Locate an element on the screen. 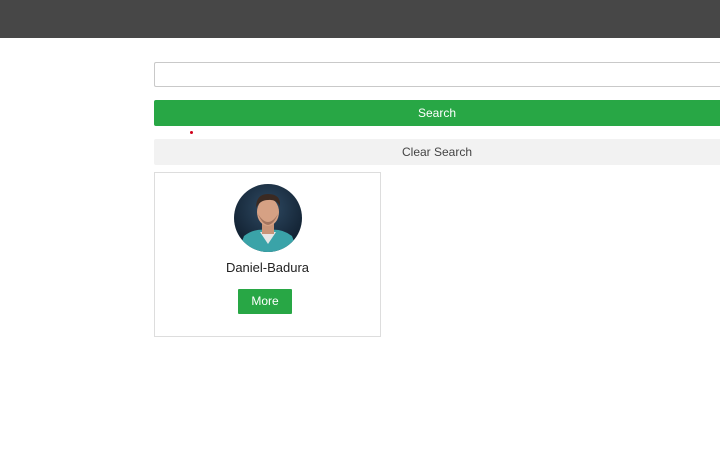  clear-search-button: Clear Search is located at coordinates (437, 152).